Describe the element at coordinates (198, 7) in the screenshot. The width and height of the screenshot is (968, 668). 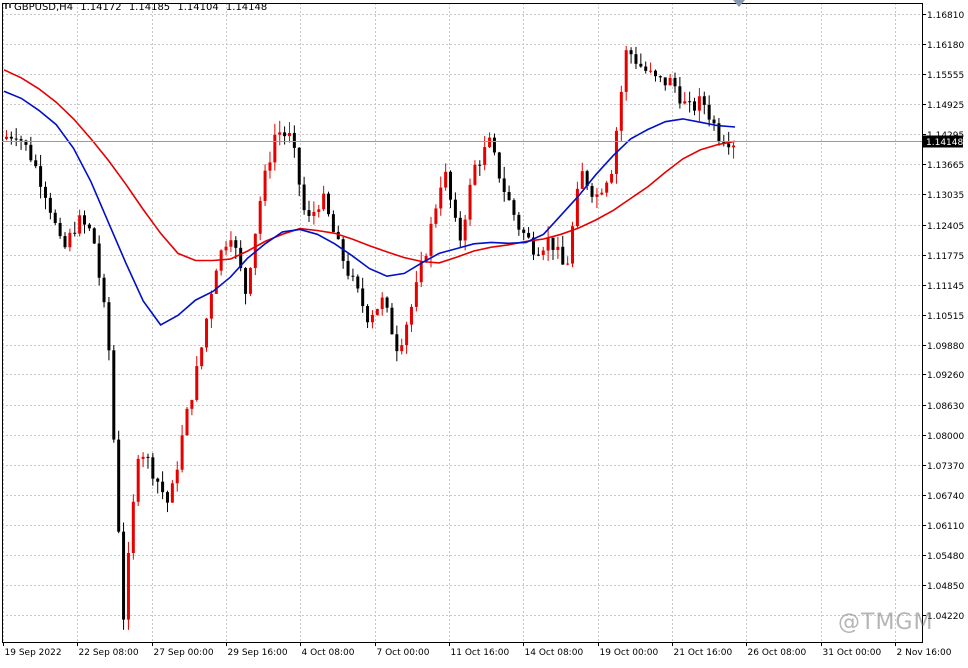
I see `low-value: 1.14104` at that location.